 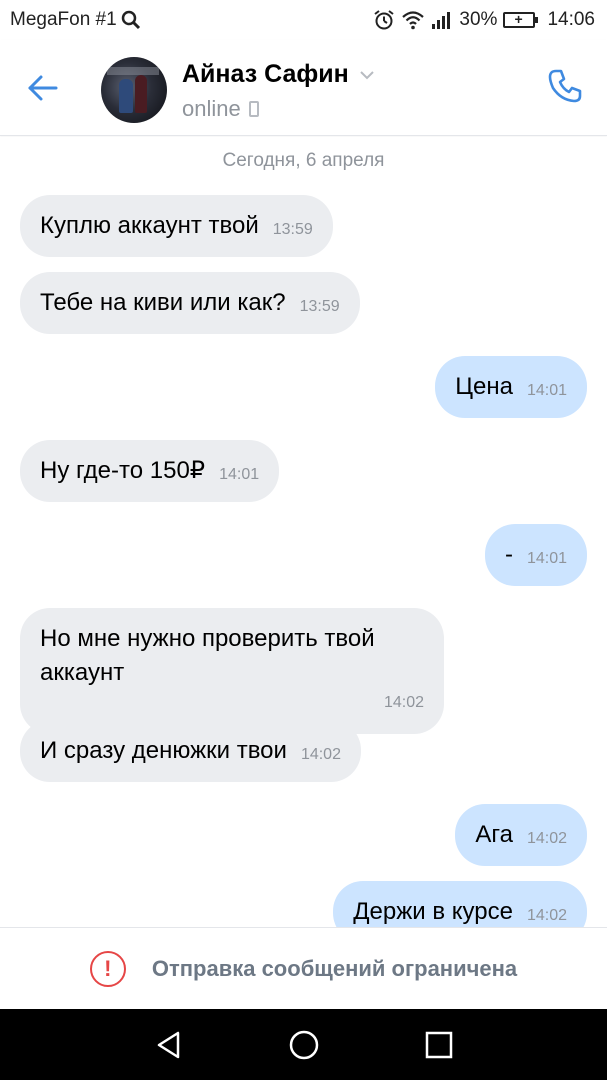 What do you see at coordinates (521, 835) in the screenshot?
I see `message-bubble: Ага 14:02` at bounding box center [521, 835].